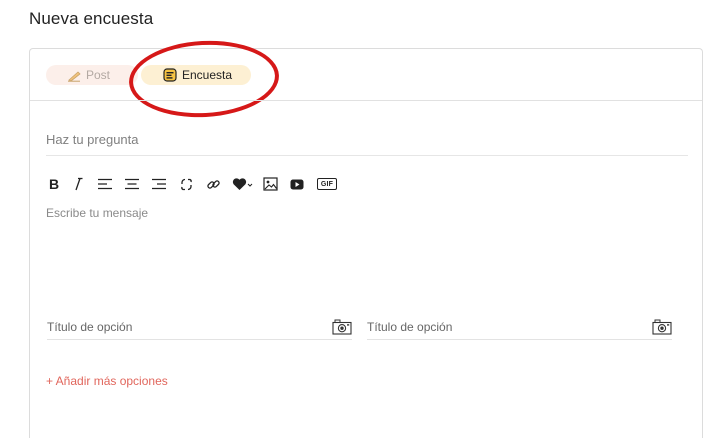 The image size is (720, 438). Describe the element at coordinates (74, 75) in the screenshot. I see `pencil-icon` at that location.